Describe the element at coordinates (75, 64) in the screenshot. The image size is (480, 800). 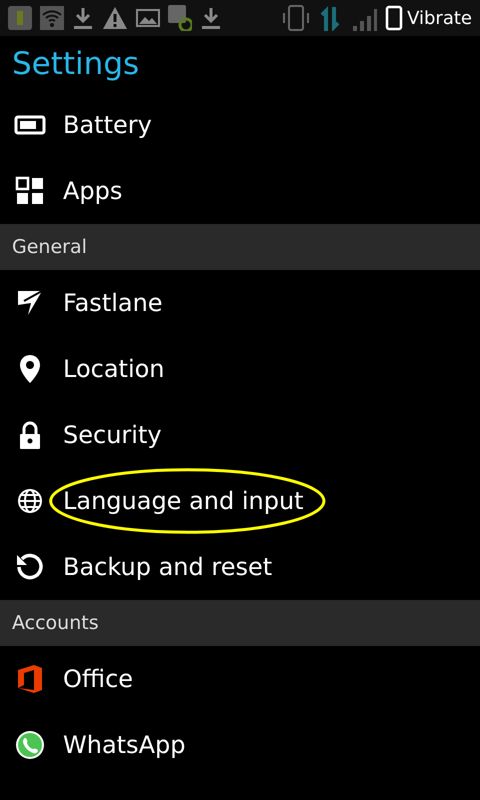
I see `screen-title: Settings` at that location.